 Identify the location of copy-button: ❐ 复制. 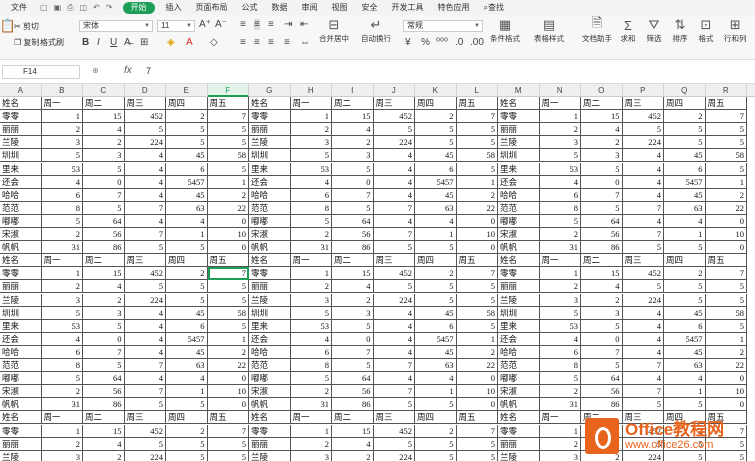
(26, 42).